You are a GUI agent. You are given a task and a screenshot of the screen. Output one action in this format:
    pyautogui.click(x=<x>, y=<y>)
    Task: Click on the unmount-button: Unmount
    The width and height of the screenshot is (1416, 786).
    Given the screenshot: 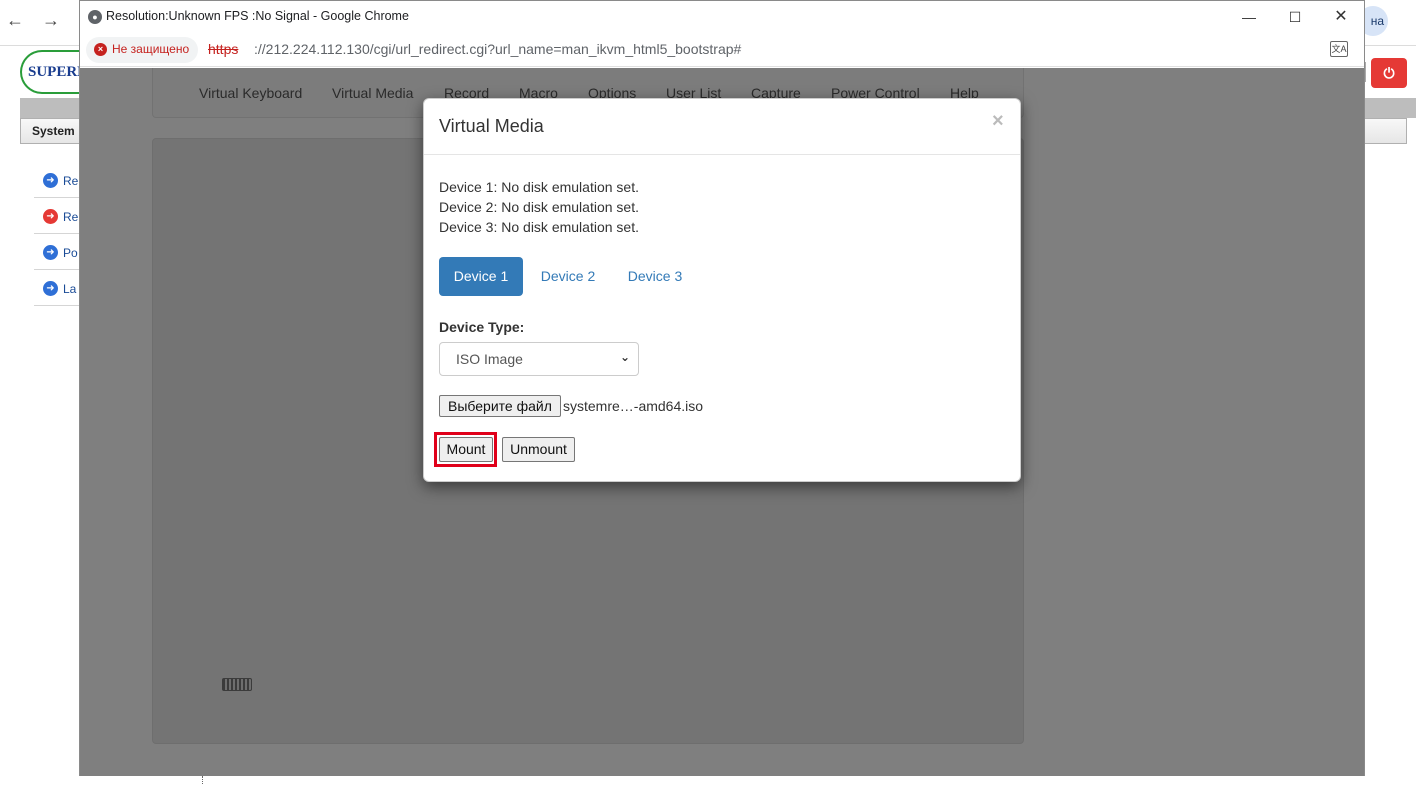 What is the action you would take?
    pyautogui.click(x=538, y=449)
    